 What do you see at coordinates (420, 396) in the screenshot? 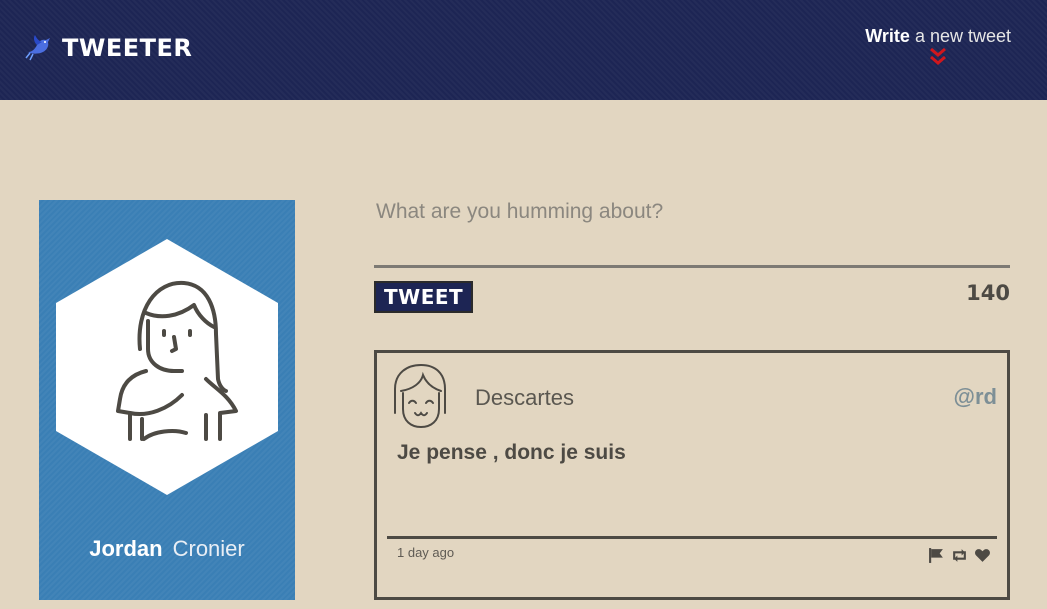
I see `author-avatar` at bounding box center [420, 396].